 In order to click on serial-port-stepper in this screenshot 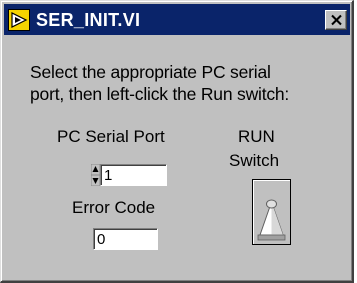, I will do `click(95, 175)`.